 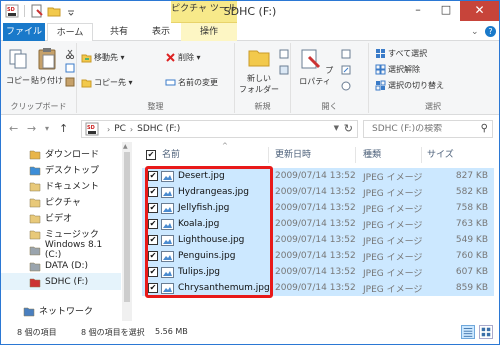 What do you see at coordinates (293, 155) in the screenshot?
I see `column-header-modified: 更新日時` at bounding box center [293, 155].